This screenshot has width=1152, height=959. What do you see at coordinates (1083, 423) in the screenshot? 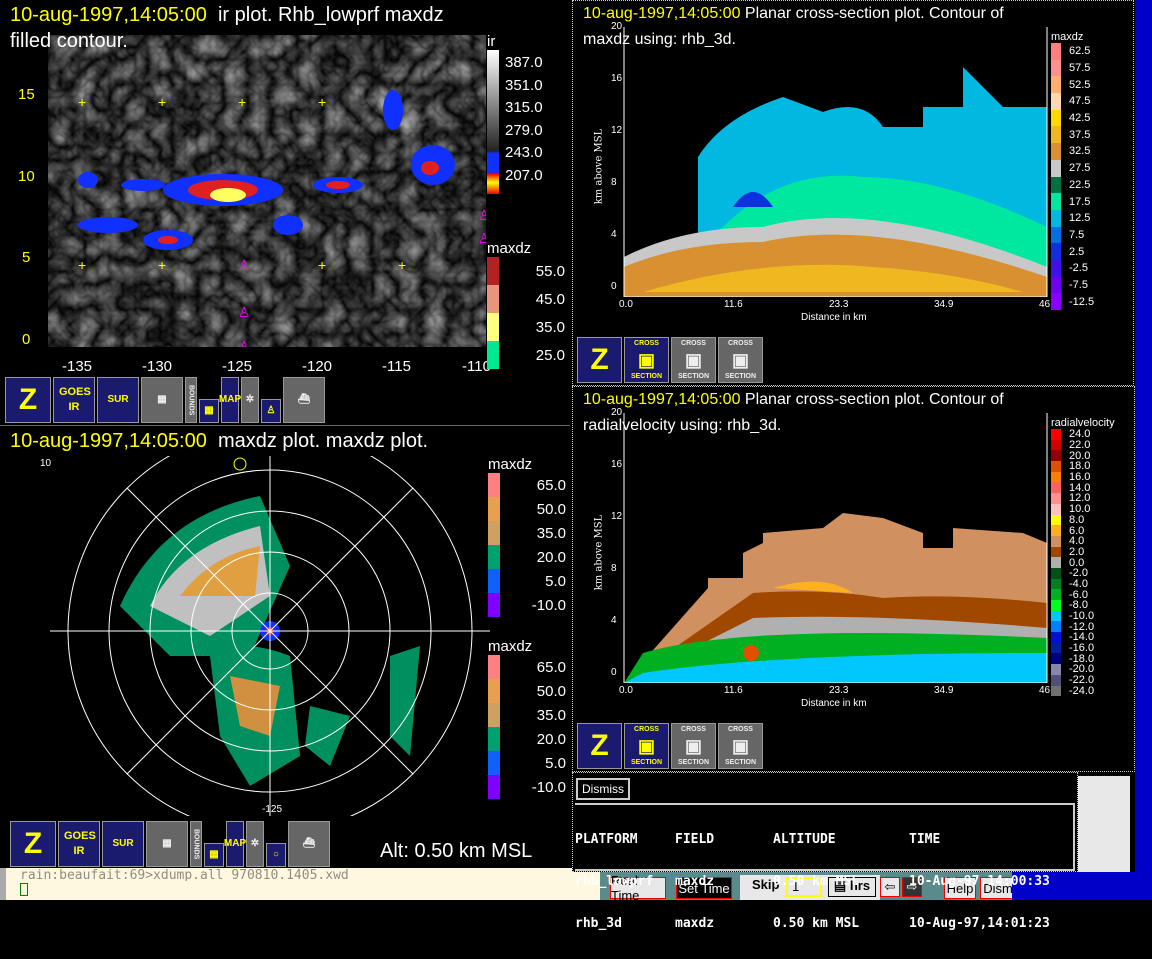
I see `legend-title: radialvelocity` at bounding box center [1083, 423].